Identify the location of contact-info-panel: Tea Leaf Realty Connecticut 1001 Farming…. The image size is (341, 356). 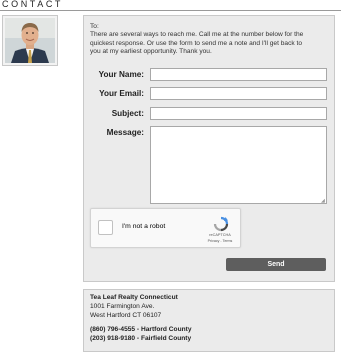
(209, 320).